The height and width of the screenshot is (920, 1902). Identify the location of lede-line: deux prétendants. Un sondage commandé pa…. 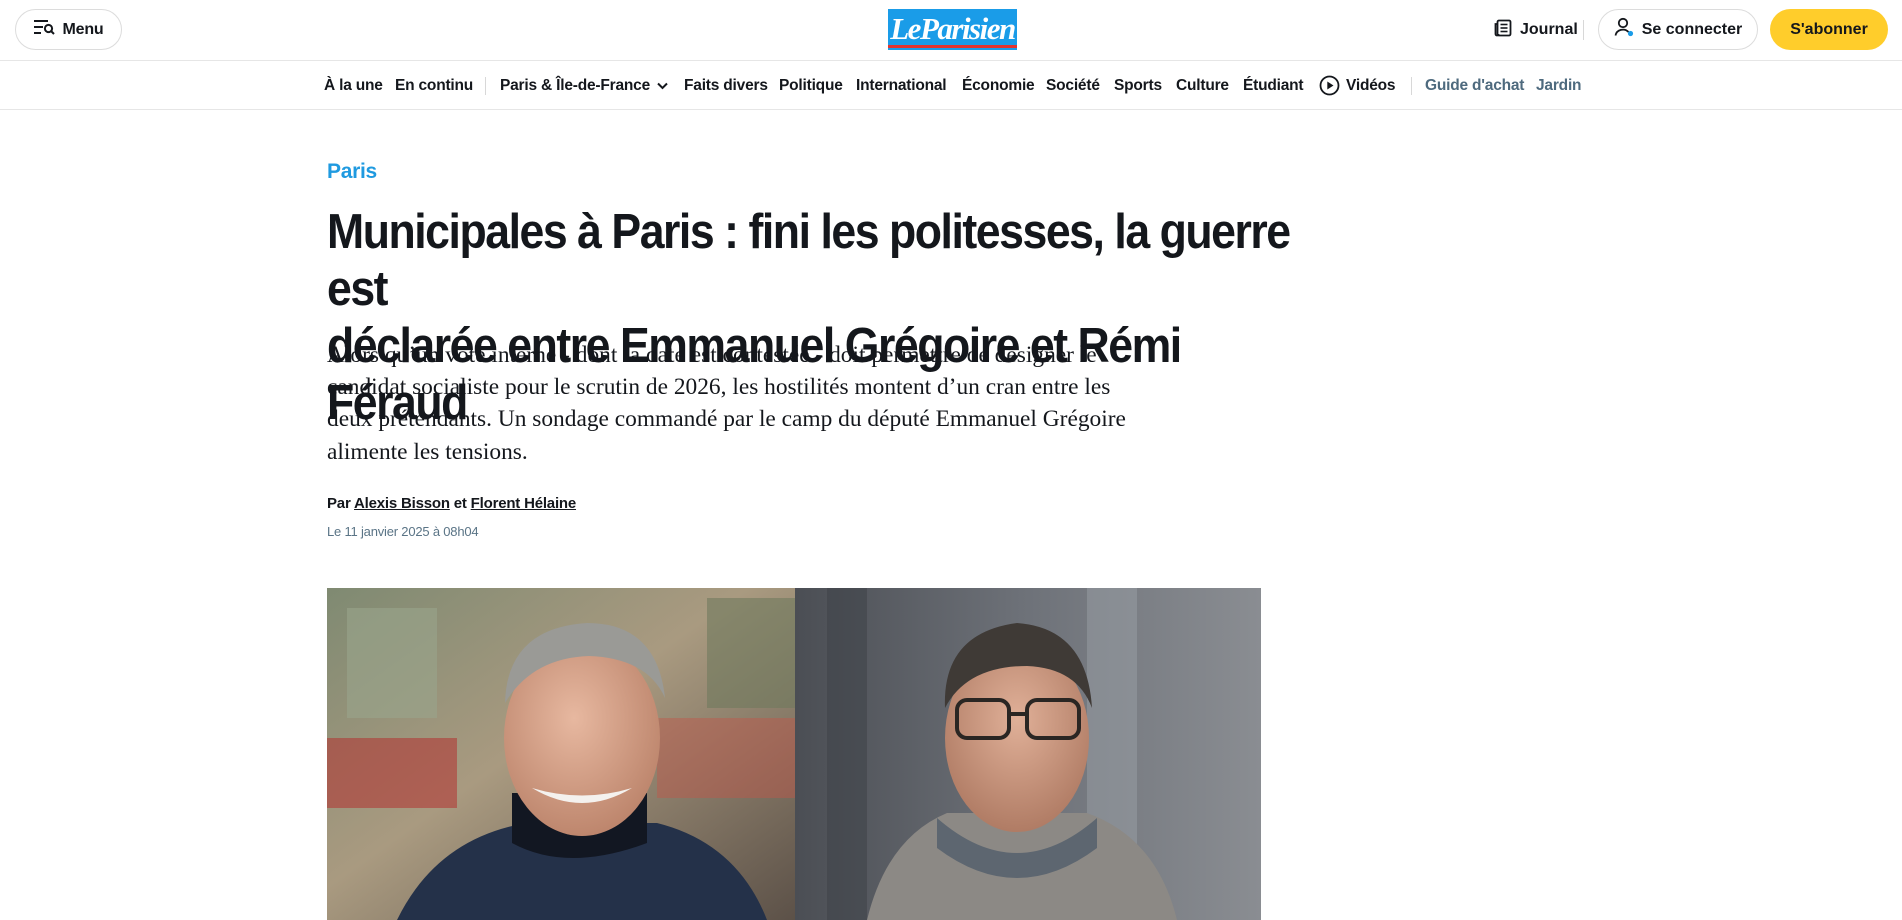
(726, 419).